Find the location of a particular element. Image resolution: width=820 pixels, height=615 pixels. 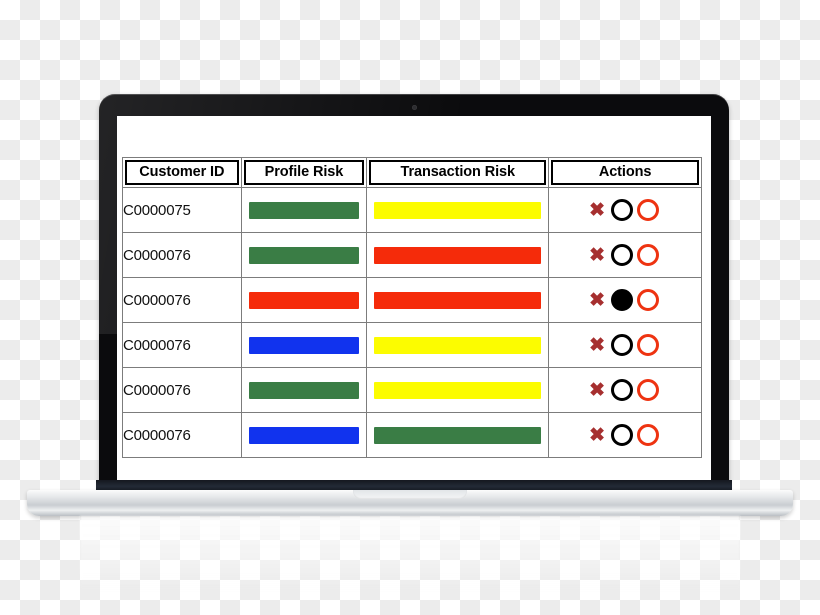

column-header-transaction-risk-label: Transaction Risk is located at coordinates (458, 172).